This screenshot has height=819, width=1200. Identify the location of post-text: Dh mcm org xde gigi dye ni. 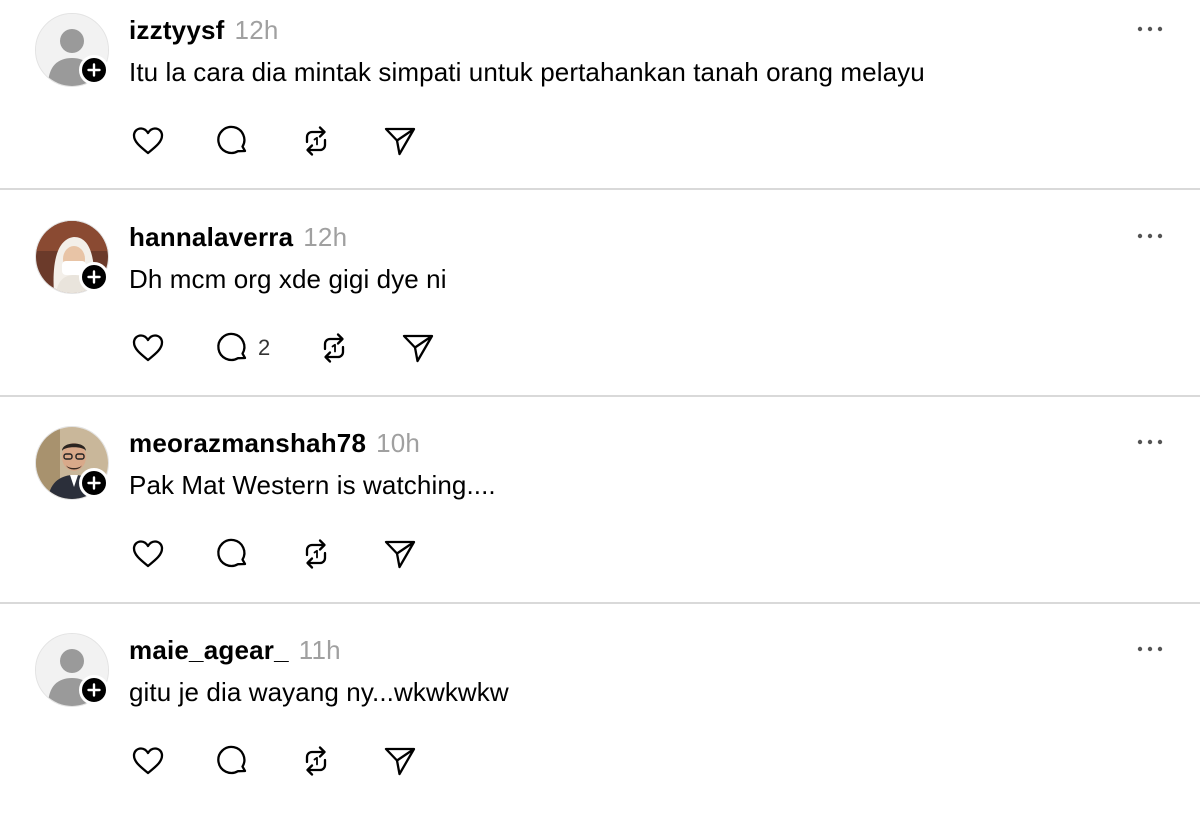
(288, 279).